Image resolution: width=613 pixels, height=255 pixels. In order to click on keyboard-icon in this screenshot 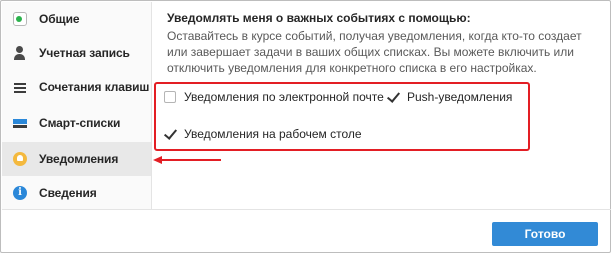, I will do `click(20, 87)`.